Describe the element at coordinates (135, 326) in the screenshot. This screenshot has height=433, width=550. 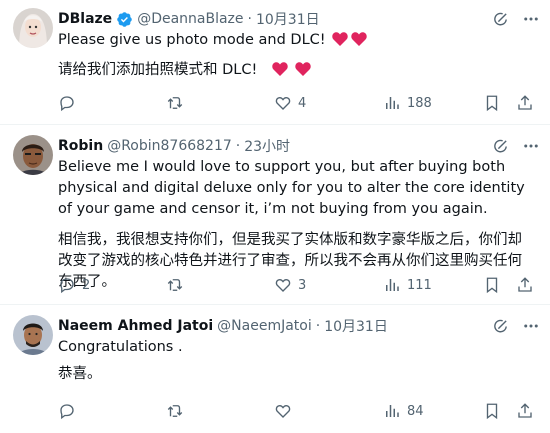
I see `display-name: Naeem Ahmed Jatoi` at that location.